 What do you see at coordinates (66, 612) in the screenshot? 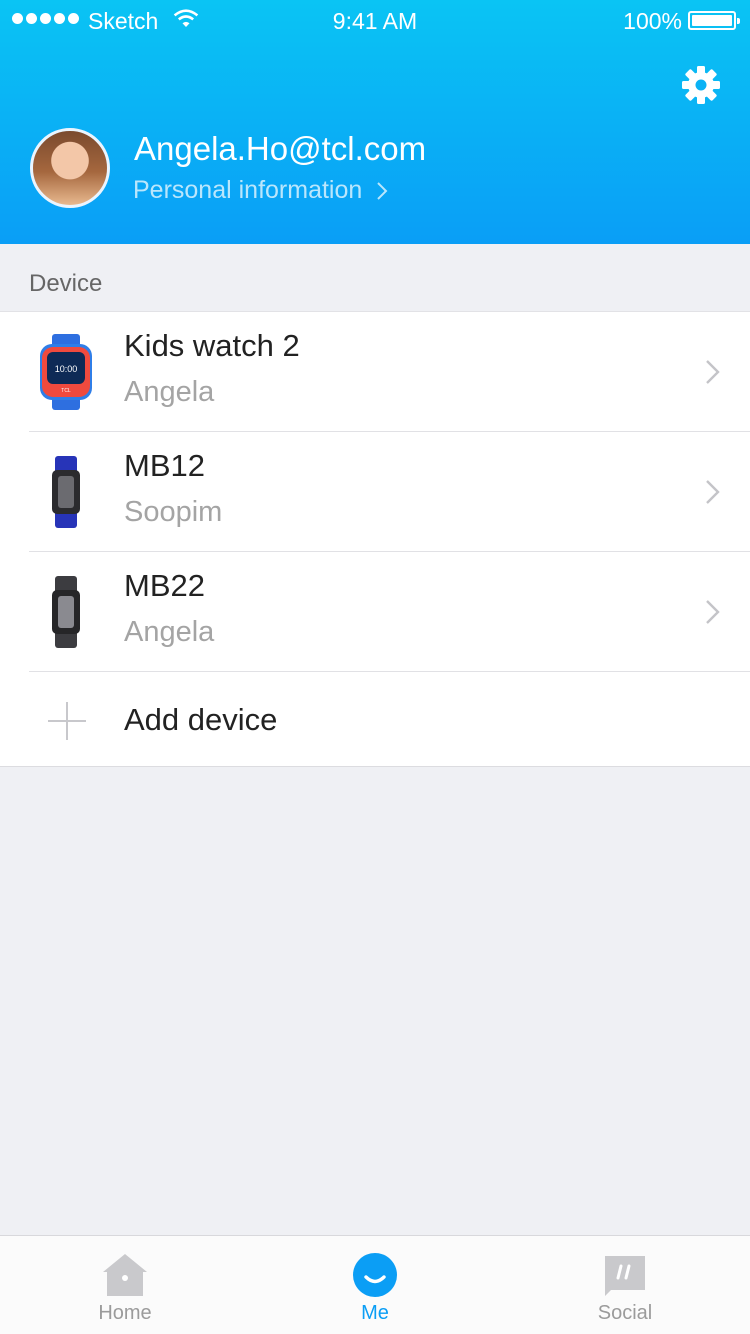
I see `band-grey-icon` at bounding box center [66, 612].